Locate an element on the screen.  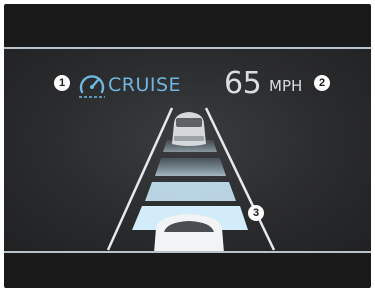
callout-marker-3: 3 is located at coordinates (256, 213).